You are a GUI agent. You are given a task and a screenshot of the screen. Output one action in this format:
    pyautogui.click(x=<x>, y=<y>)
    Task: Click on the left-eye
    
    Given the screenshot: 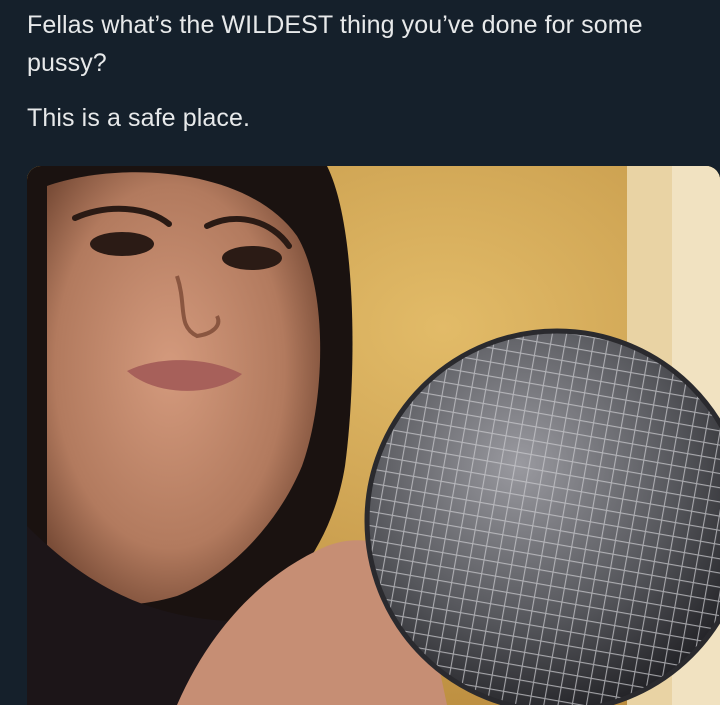 What is the action you would take?
    pyautogui.click(x=122, y=244)
    